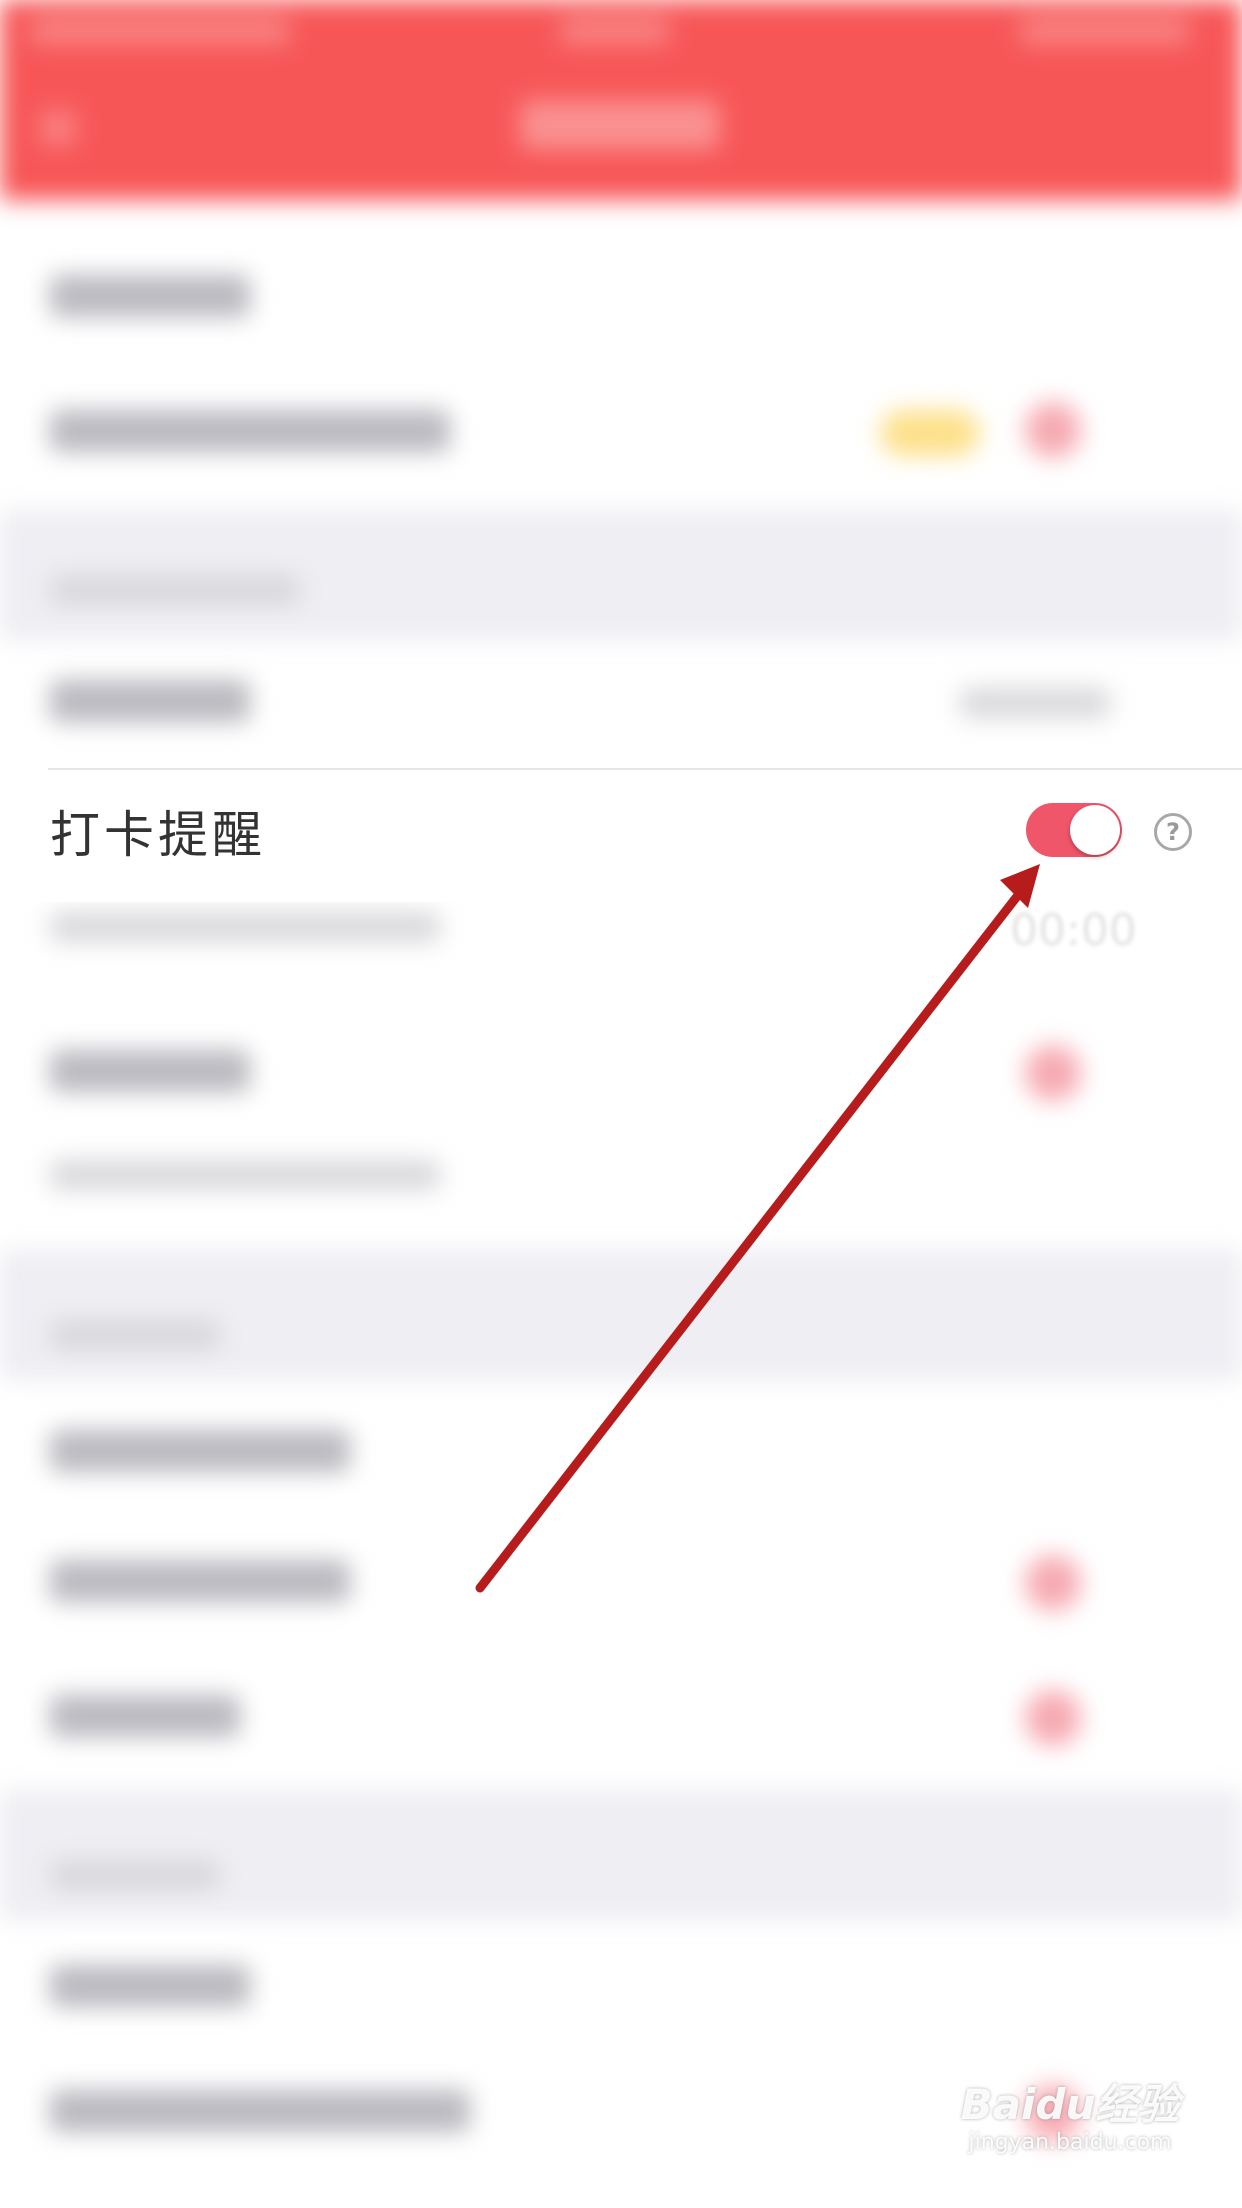  I want to click on blurred-row-value, so click(1035, 703).